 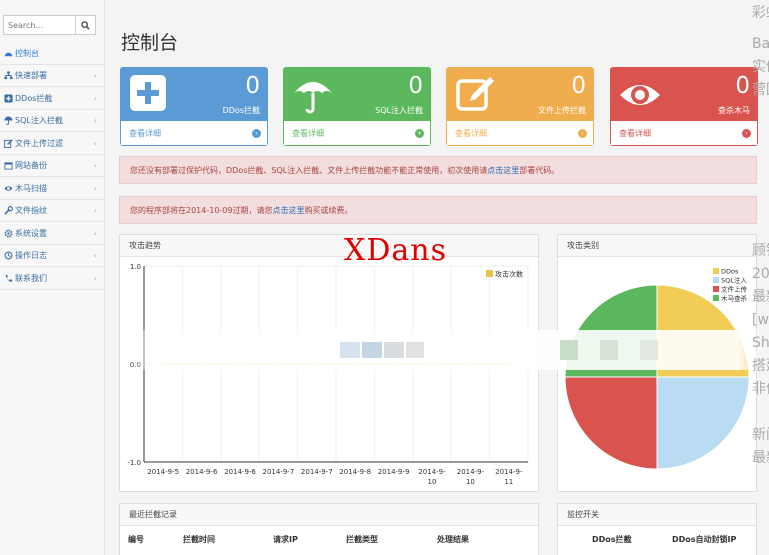 What do you see at coordinates (136, 539) in the screenshot?
I see `column-header: 编号` at bounding box center [136, 539].